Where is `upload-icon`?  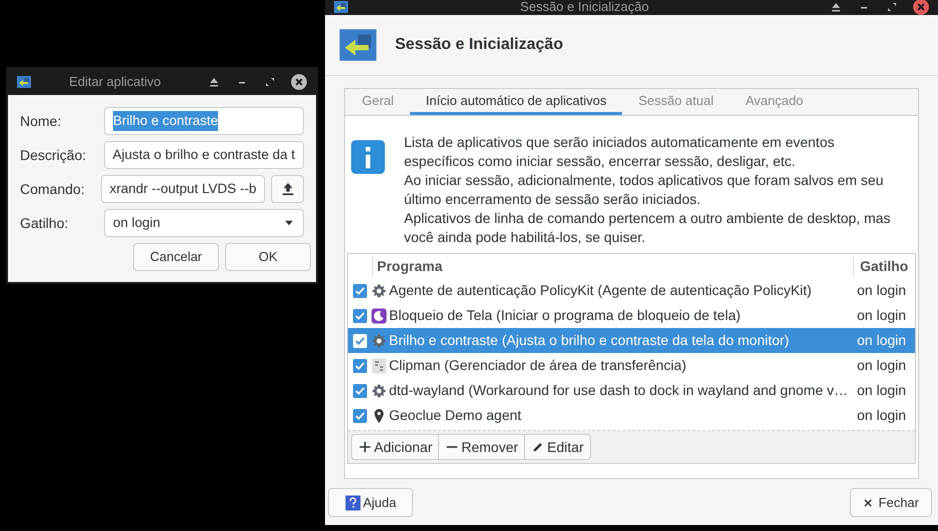 upload-icon is located at coordinates (287, 189).